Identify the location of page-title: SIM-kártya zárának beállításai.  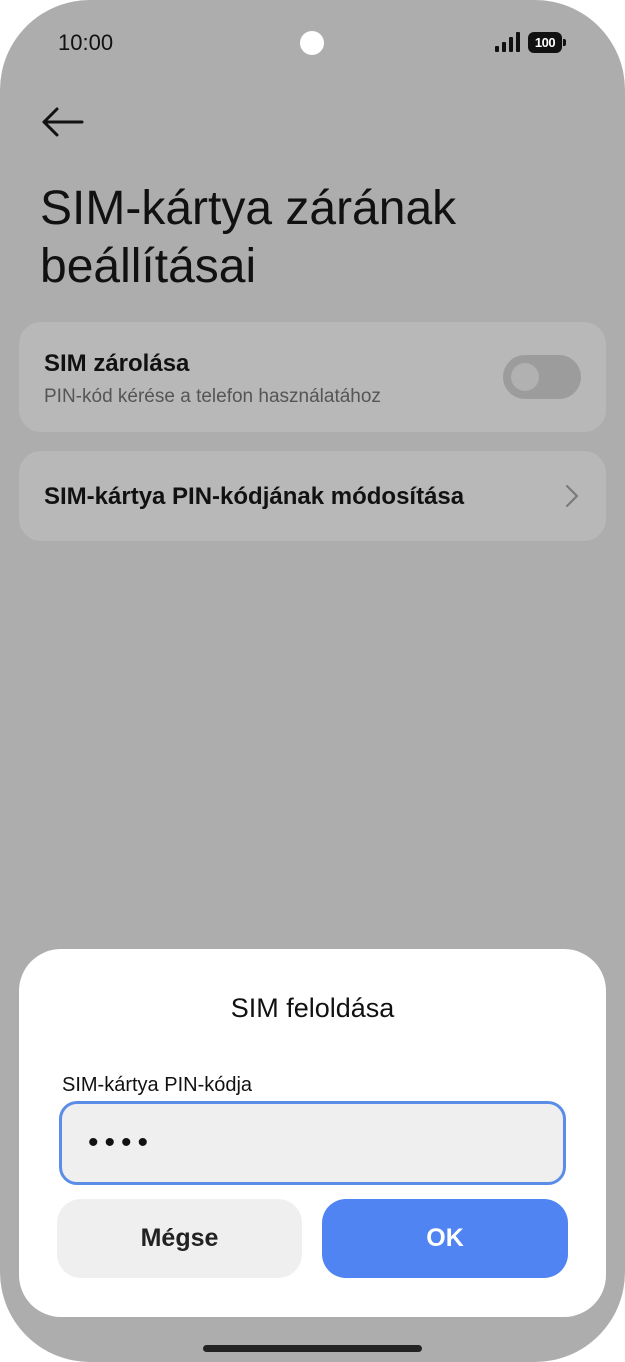
(248, 237).